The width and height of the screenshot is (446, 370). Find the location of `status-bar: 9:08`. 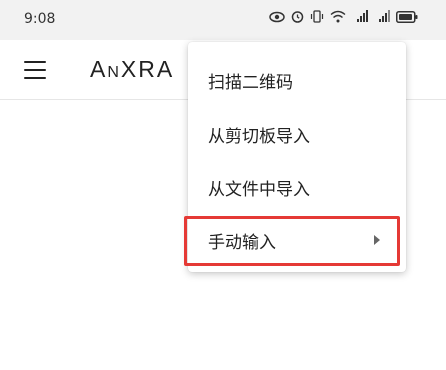

status-bar: 9:08 is located at coordinates (223, 20).